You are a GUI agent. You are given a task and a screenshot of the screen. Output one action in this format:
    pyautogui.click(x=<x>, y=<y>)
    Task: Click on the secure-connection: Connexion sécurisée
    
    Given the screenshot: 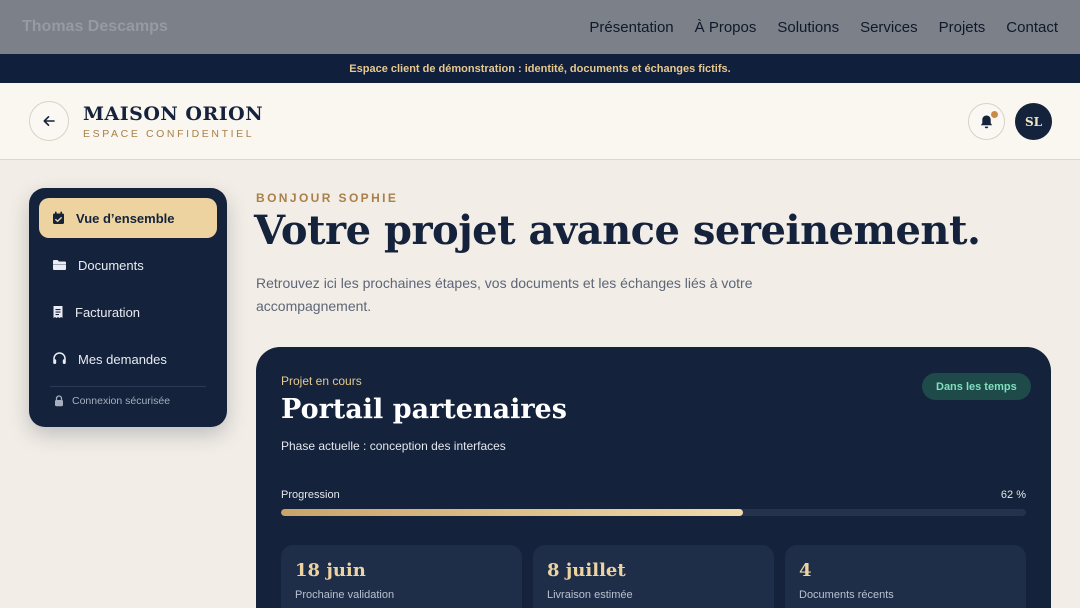 What is the action you would take?
    pyautogui.click(x=128, y=401)
    